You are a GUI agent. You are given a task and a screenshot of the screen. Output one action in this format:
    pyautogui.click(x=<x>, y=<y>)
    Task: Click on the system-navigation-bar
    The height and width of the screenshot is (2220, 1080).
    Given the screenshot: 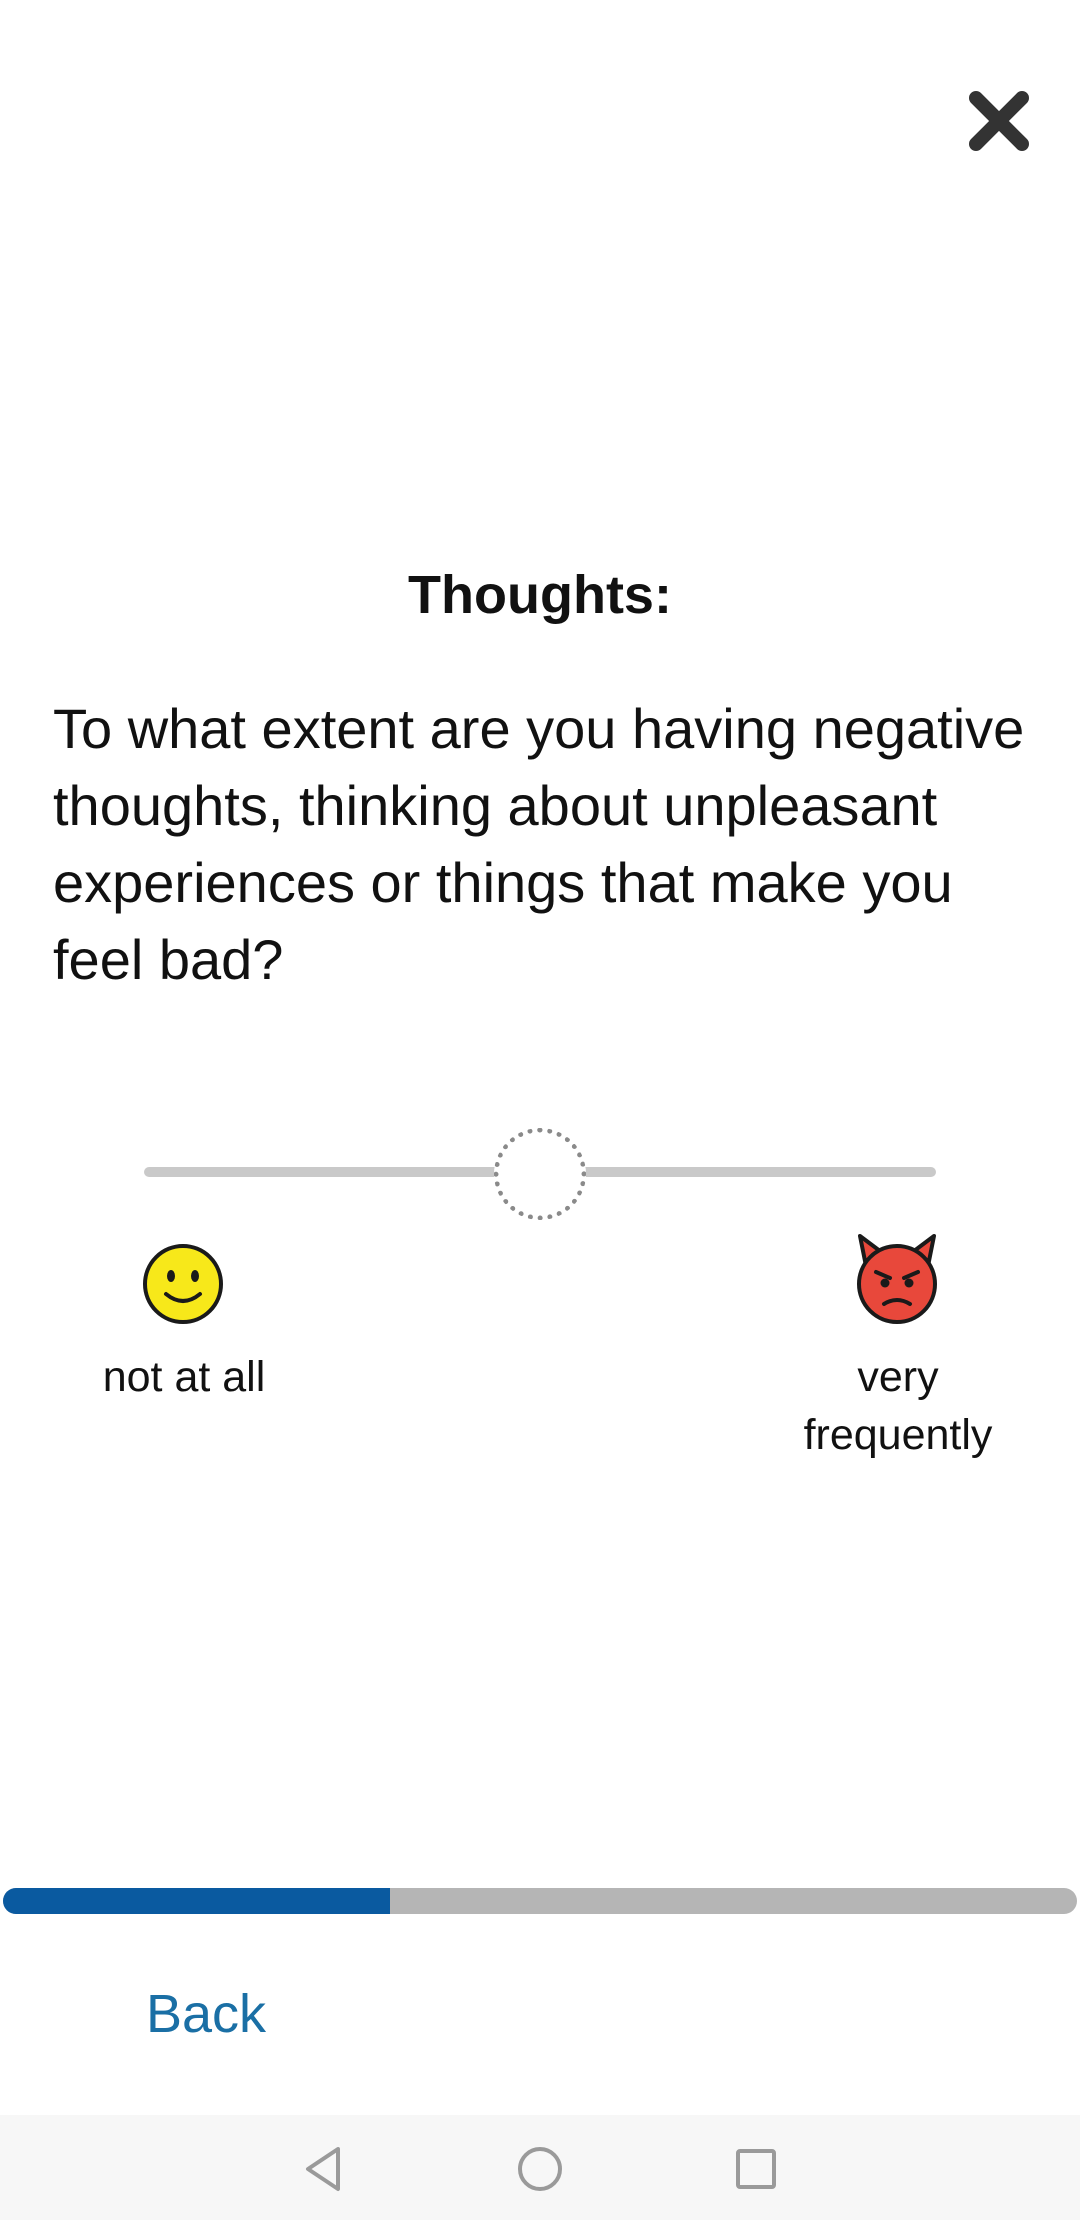 What is the action you would take?
    pyautogui.click(x=540, y=2167)
    